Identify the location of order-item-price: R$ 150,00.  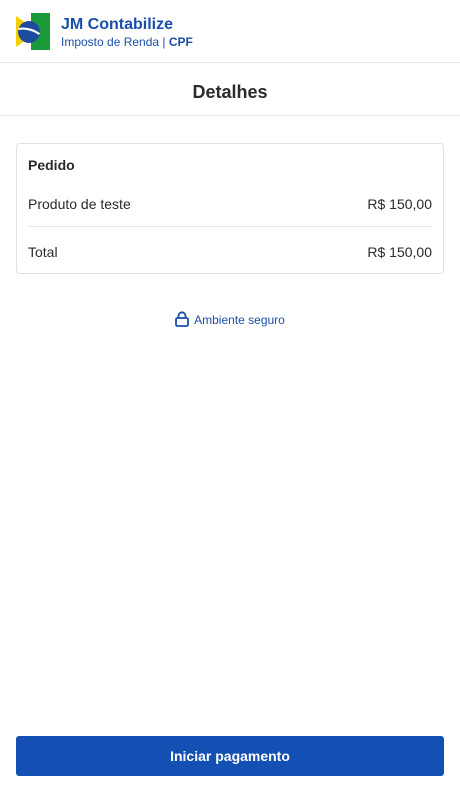
(399, 204).